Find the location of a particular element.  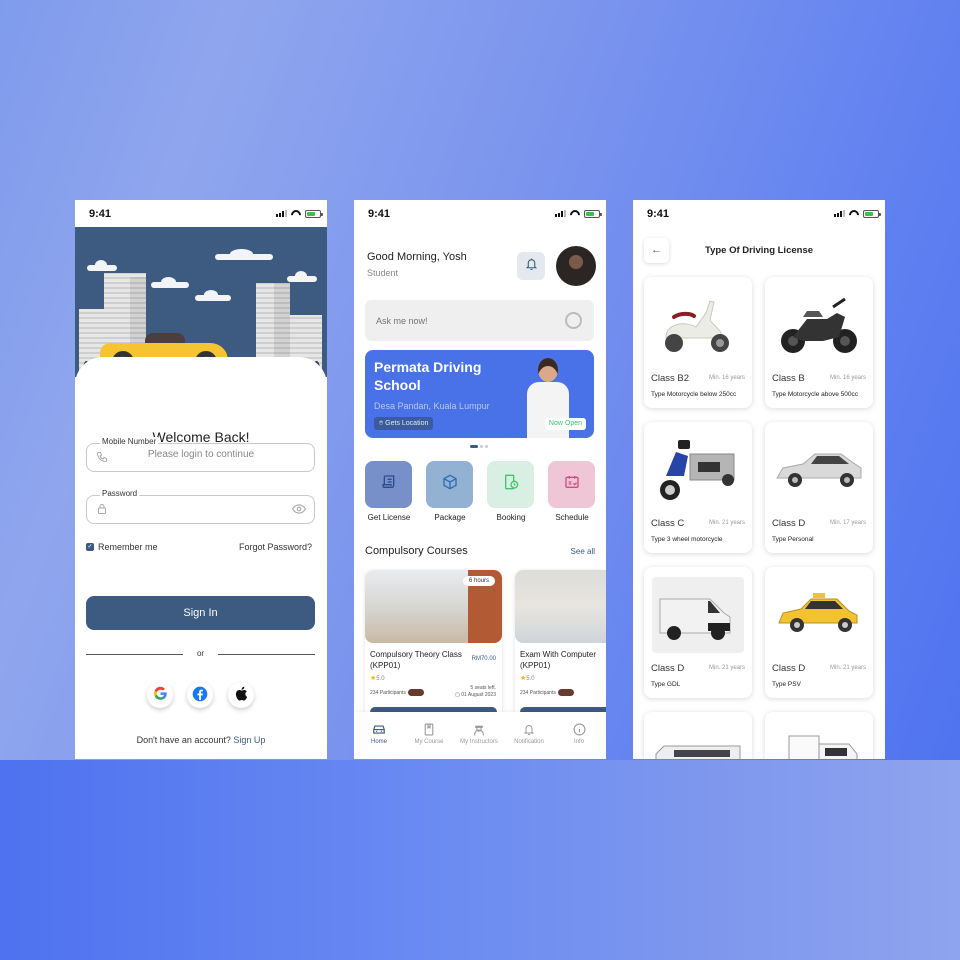

license-scroll-icon is located at coordinates (389, 484).